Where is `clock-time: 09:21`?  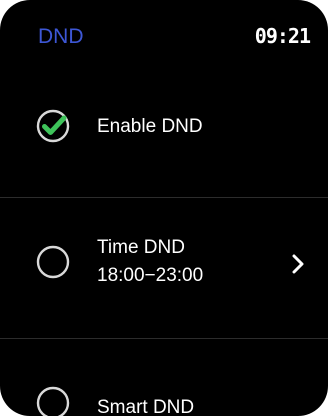 clock-time: 09:21 is located at coordinates (282, 36).